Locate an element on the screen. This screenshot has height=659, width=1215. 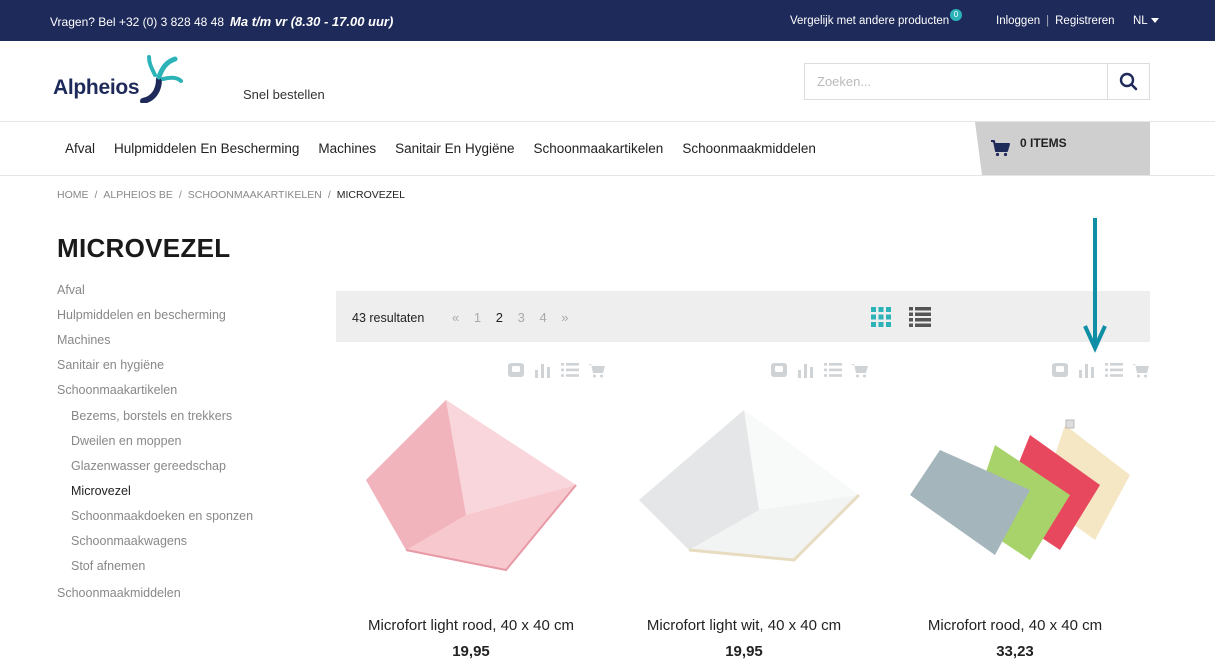
language-label: NL is located at coordinates (1140, 21).